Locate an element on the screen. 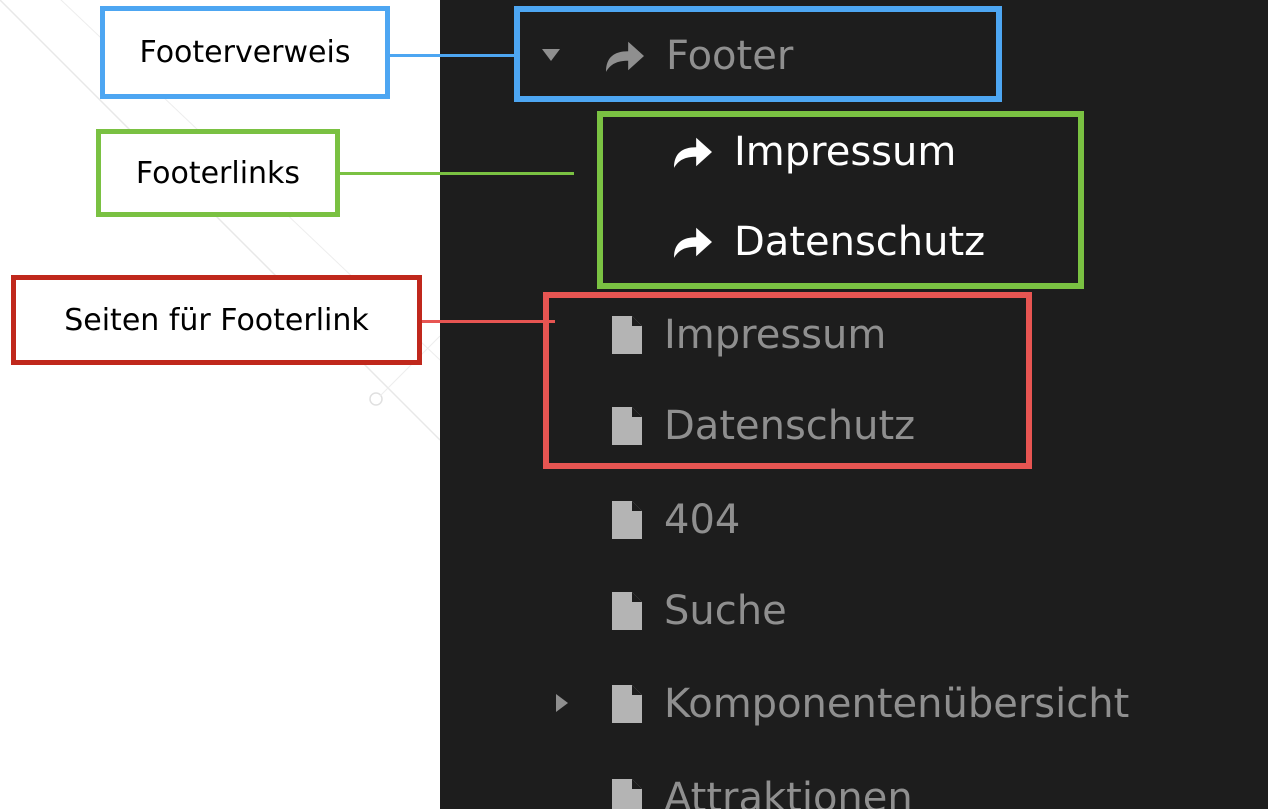 Image resolution: width=1268 pixels, height=809 pixels. tree-item-page-attraktionen: Attraktionen is located at coordinates (762, 788).